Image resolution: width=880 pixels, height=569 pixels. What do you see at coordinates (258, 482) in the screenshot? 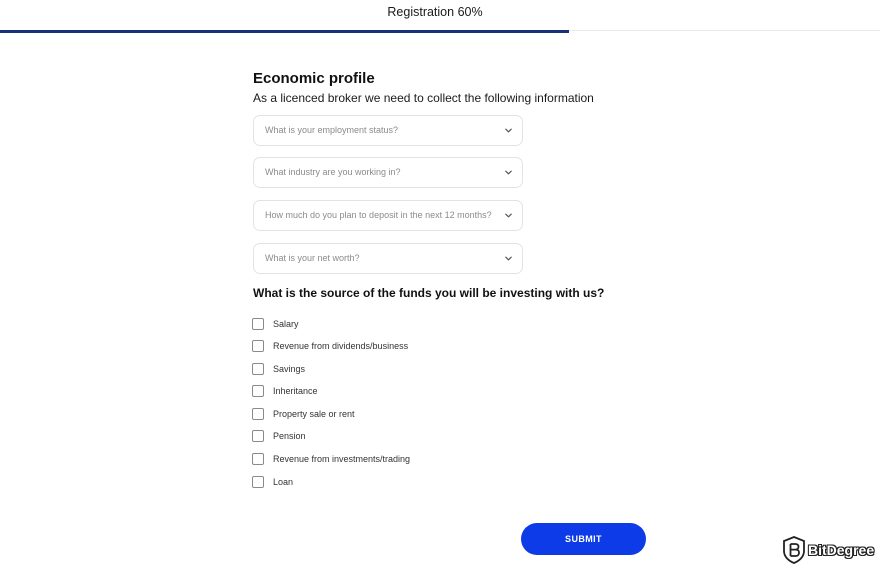
I see `loan-checkbox` at bounding box center [258, 482].